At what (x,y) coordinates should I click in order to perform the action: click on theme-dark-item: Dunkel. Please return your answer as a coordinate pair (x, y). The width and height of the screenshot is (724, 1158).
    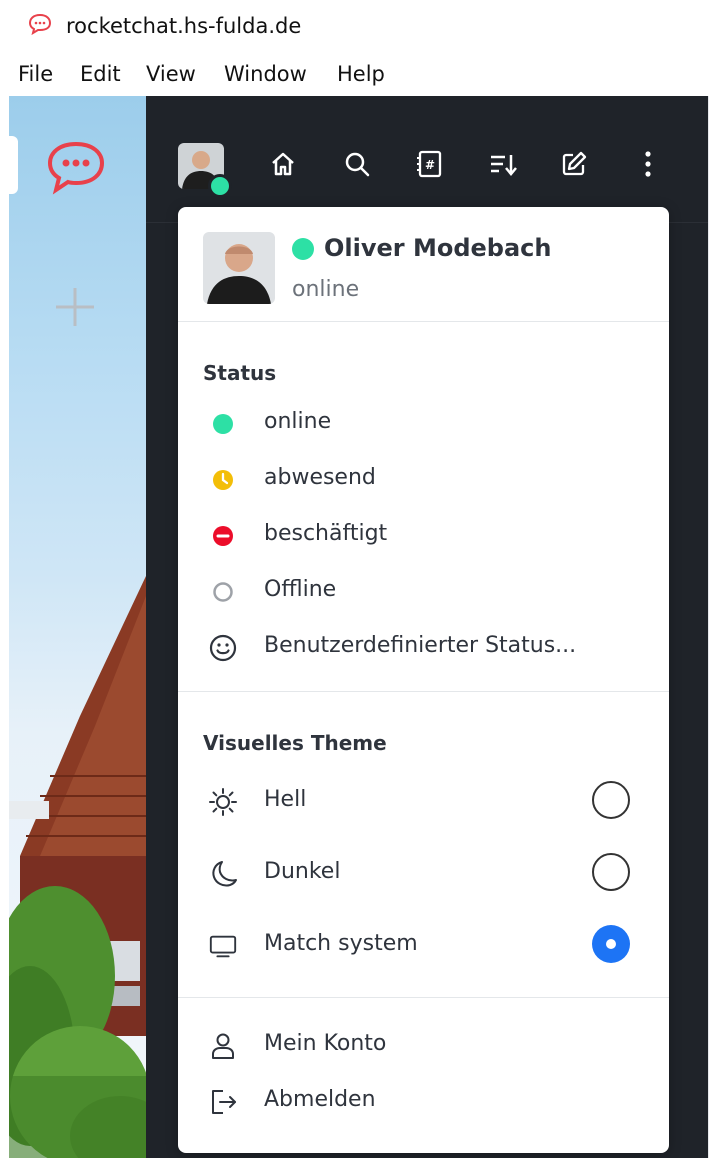
    Looking at the image, I should click on (423, 873).